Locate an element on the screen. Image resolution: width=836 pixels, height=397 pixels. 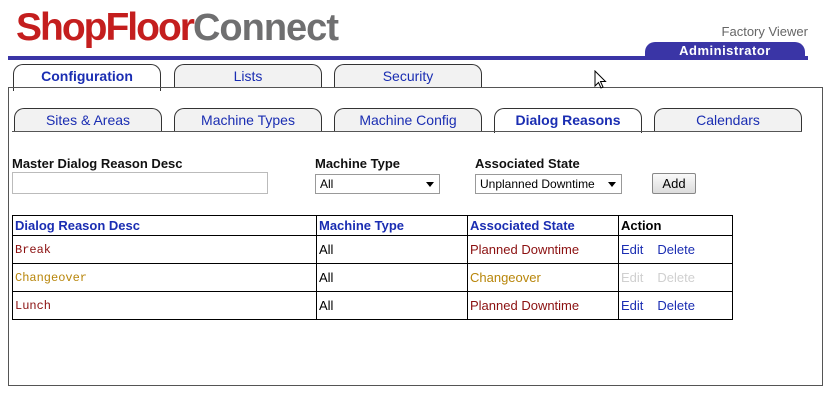
subtab-calendars-label: Calendars is located at coordinates (728, 120).